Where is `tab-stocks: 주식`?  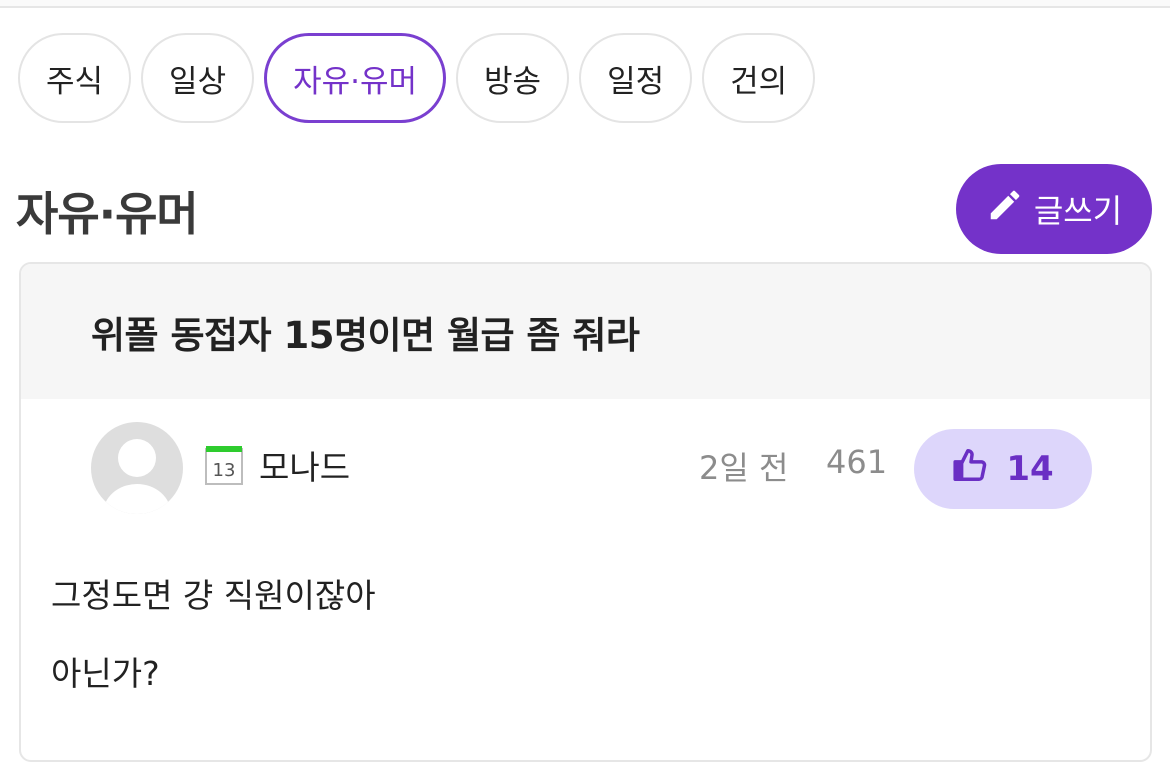 tab-stocks: 주식 is located at coordinates (75, 78).